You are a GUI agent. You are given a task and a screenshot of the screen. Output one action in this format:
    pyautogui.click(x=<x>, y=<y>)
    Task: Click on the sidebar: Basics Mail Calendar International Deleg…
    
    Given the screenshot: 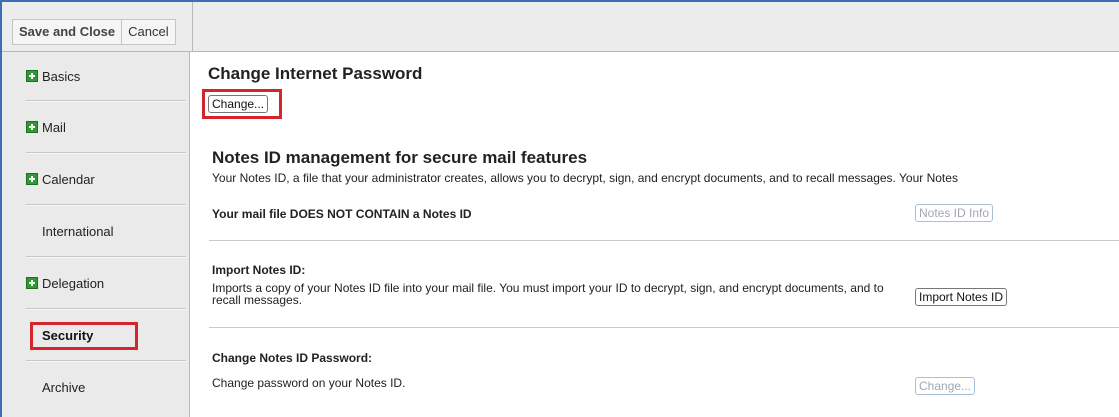 What is the action you would take?
    pyautogui.click(x=96, y=234)
    